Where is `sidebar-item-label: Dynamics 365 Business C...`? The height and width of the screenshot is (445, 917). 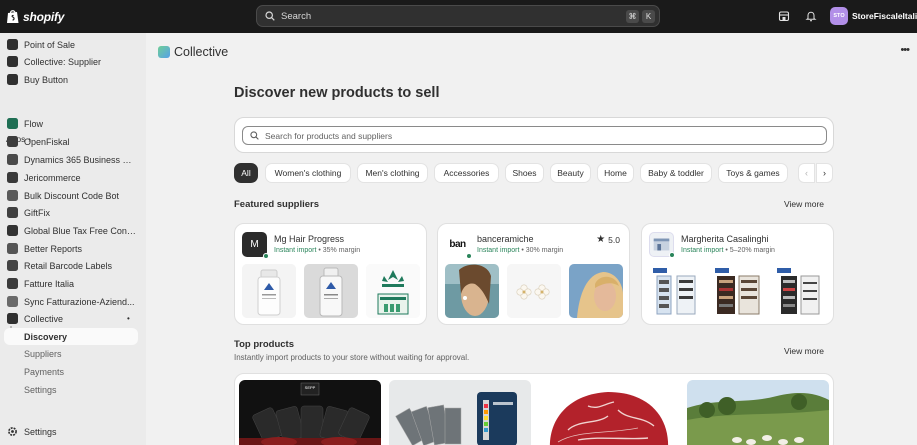 sidebar-item-label: Dynamics 365 Business C... is located at coordinates (80, 159).